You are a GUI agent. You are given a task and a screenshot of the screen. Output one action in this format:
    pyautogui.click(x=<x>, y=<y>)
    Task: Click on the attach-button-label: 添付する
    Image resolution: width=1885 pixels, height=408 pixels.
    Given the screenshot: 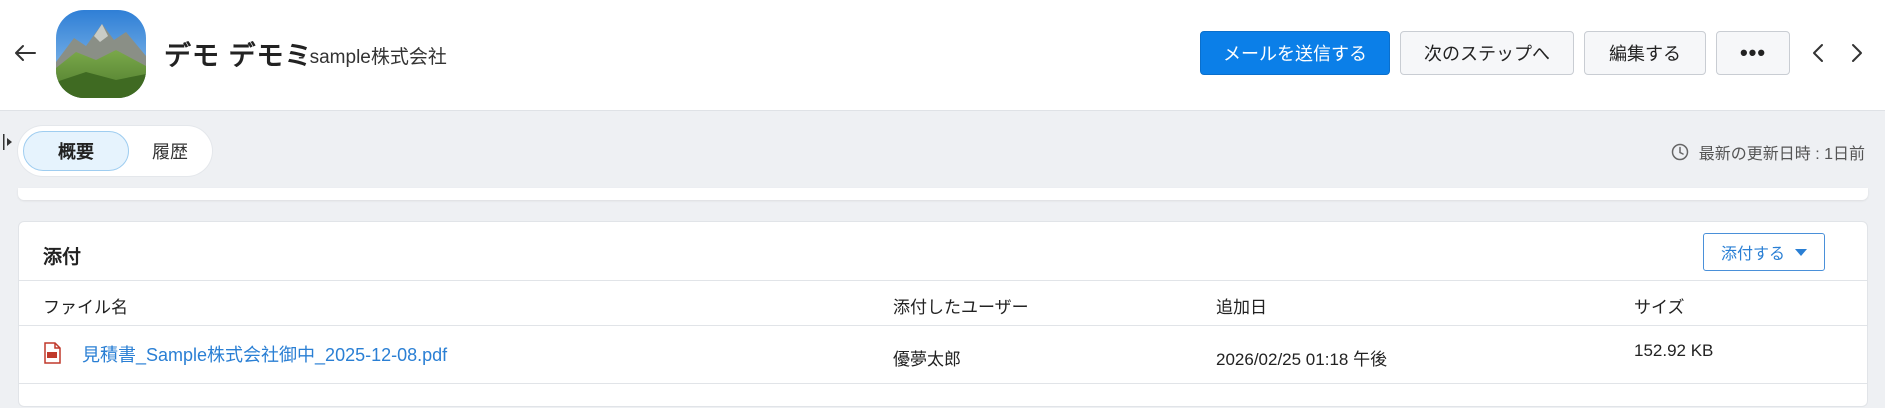 What is the action you would take?
    pyautogui.click(x=1752, y=254)
    